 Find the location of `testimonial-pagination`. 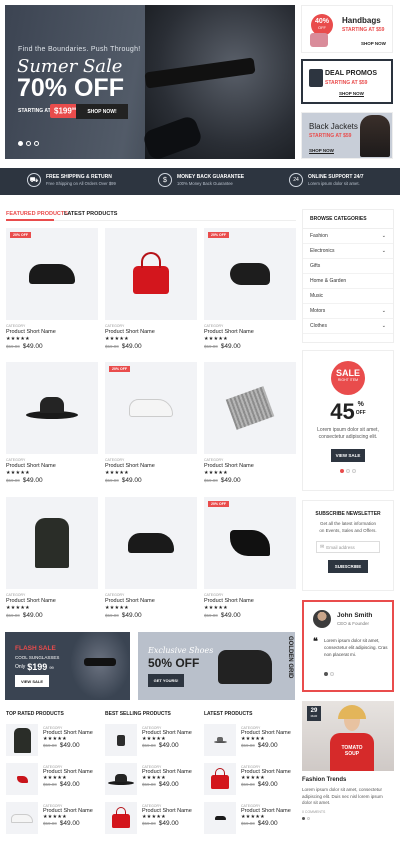

testimonial-pagination is located at coordinates (329, 674).